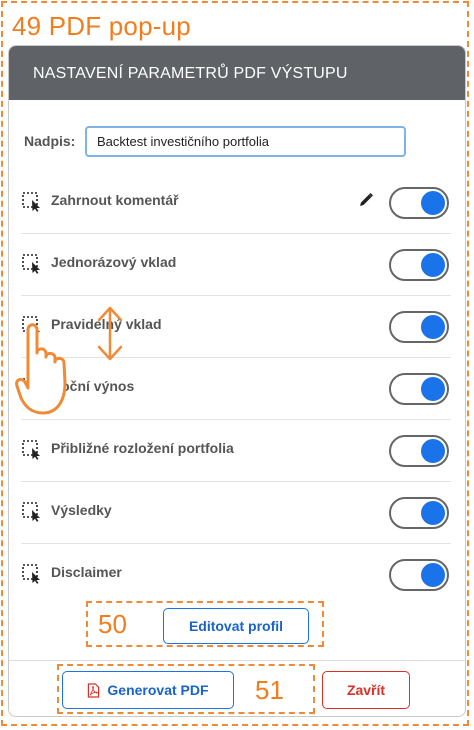 The width and height of the screenshot is (474, 730). I want to click on title-field-label: Nadpis:, so click(50, 141).